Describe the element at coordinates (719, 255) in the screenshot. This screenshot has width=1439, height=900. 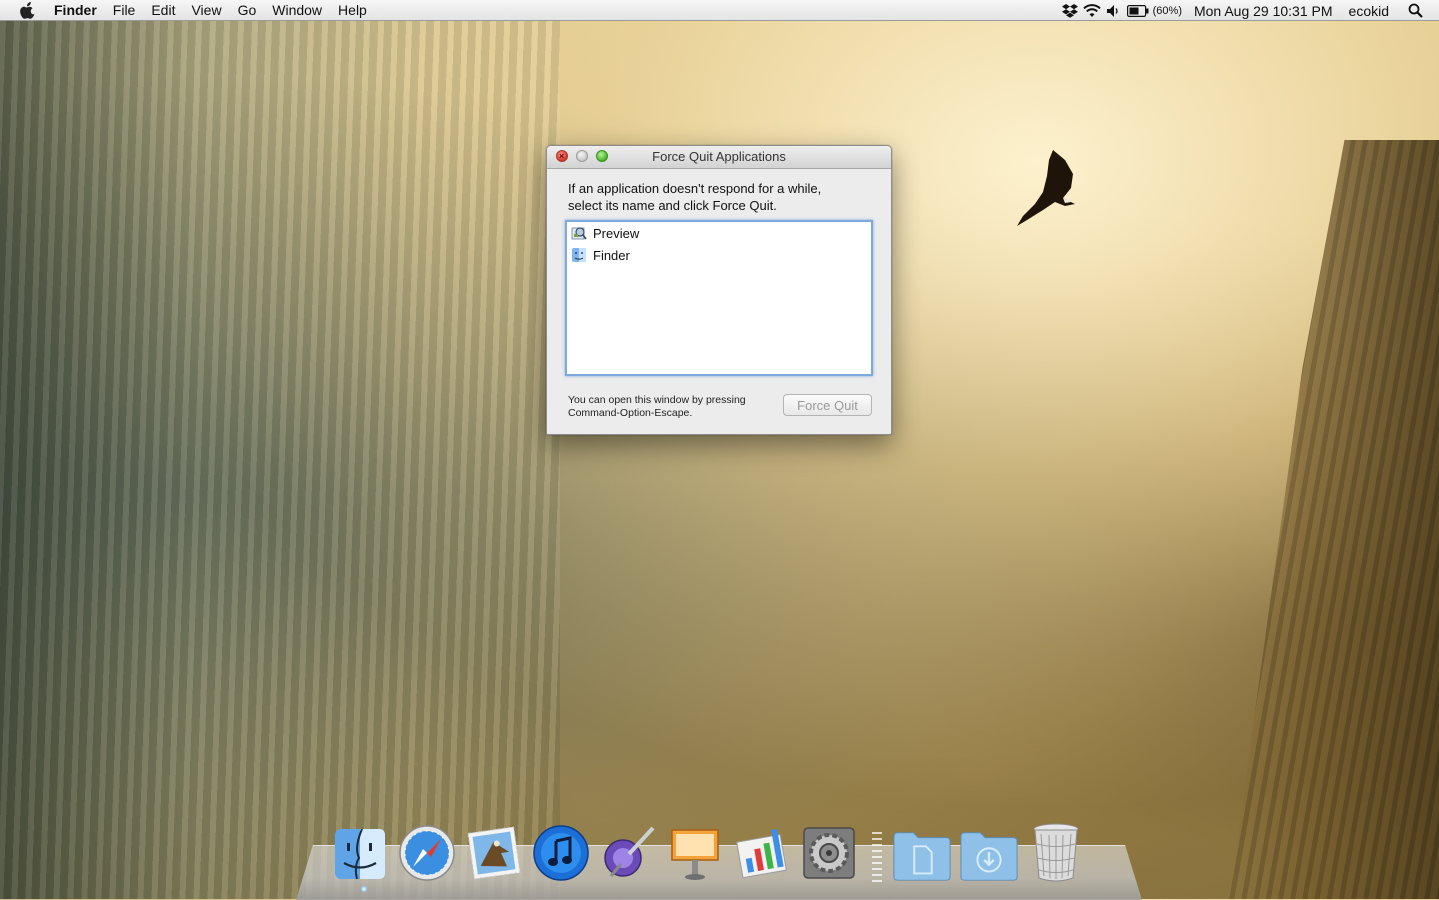
I see `list-item-finder: Finder` at that location.